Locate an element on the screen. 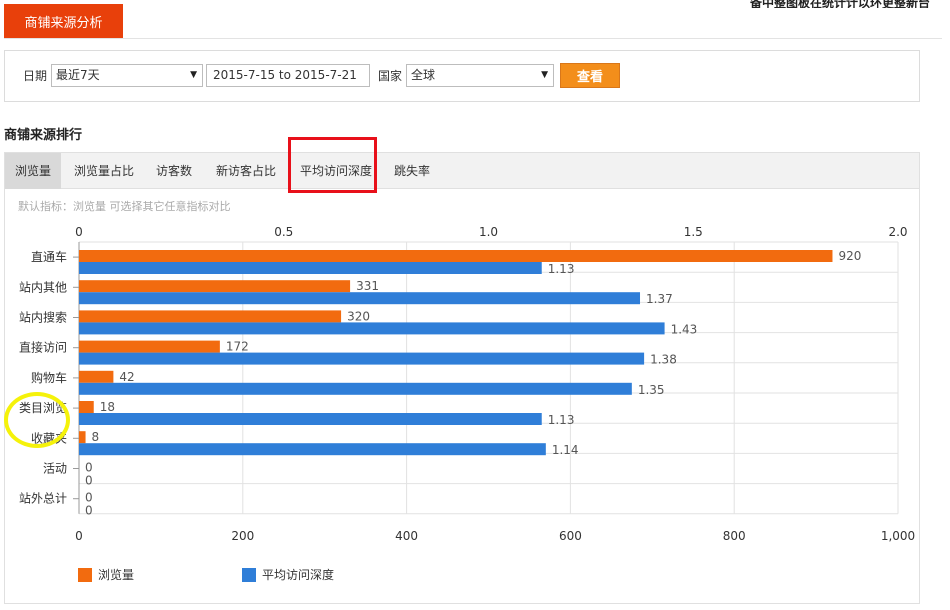  header-note: 备中整图板在统计计以环更整新台 is located at coordinates (840, 4).